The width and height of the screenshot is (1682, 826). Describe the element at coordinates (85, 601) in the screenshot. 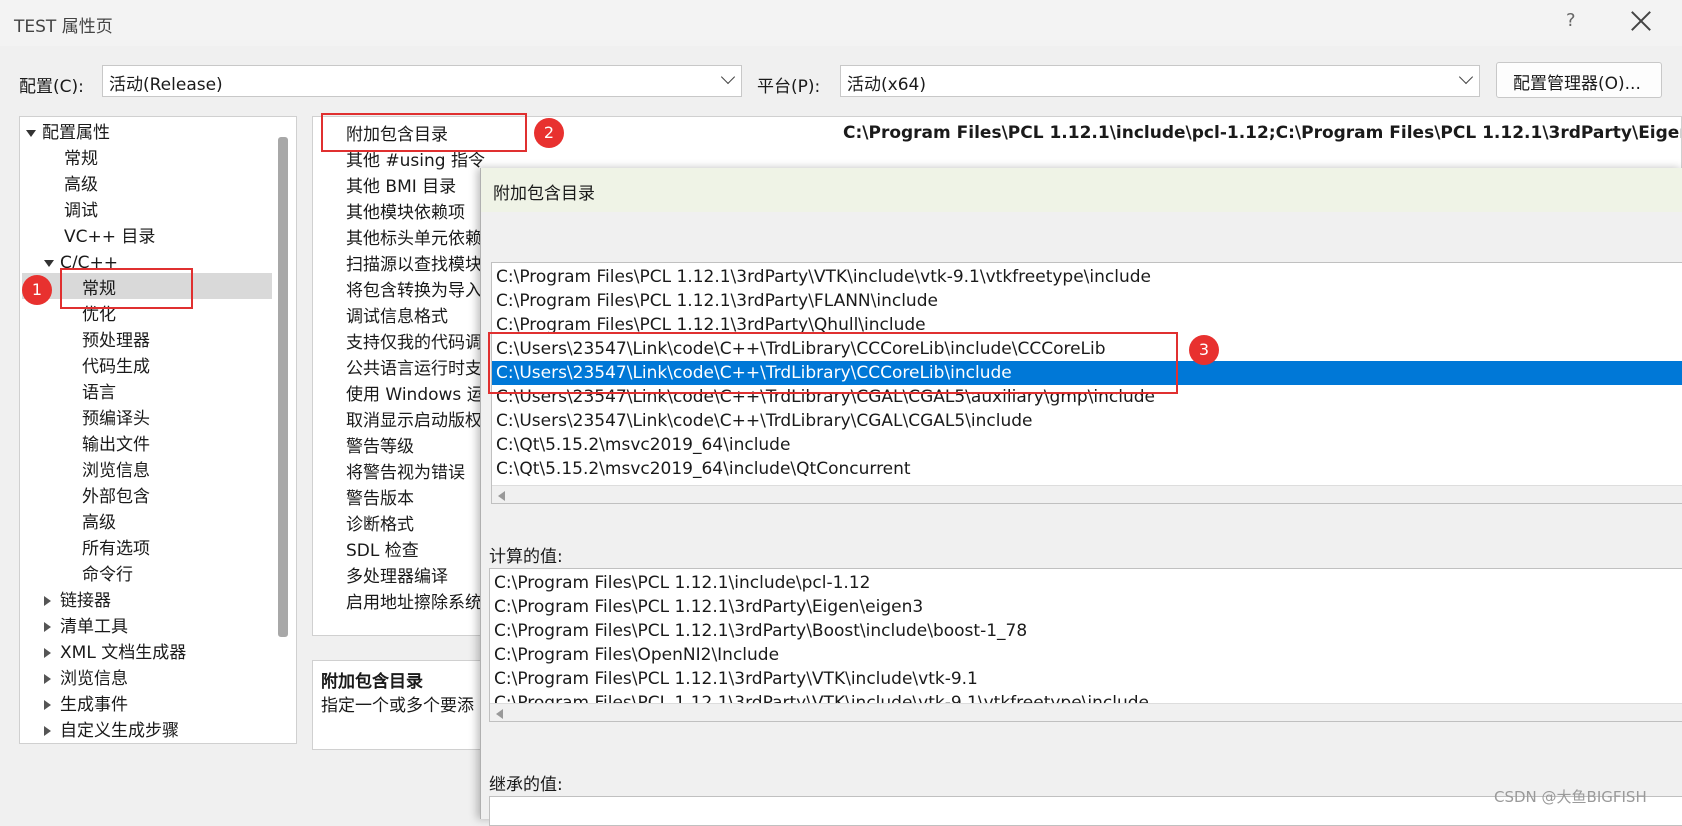

I see `tree-item: 链接器` at that location.